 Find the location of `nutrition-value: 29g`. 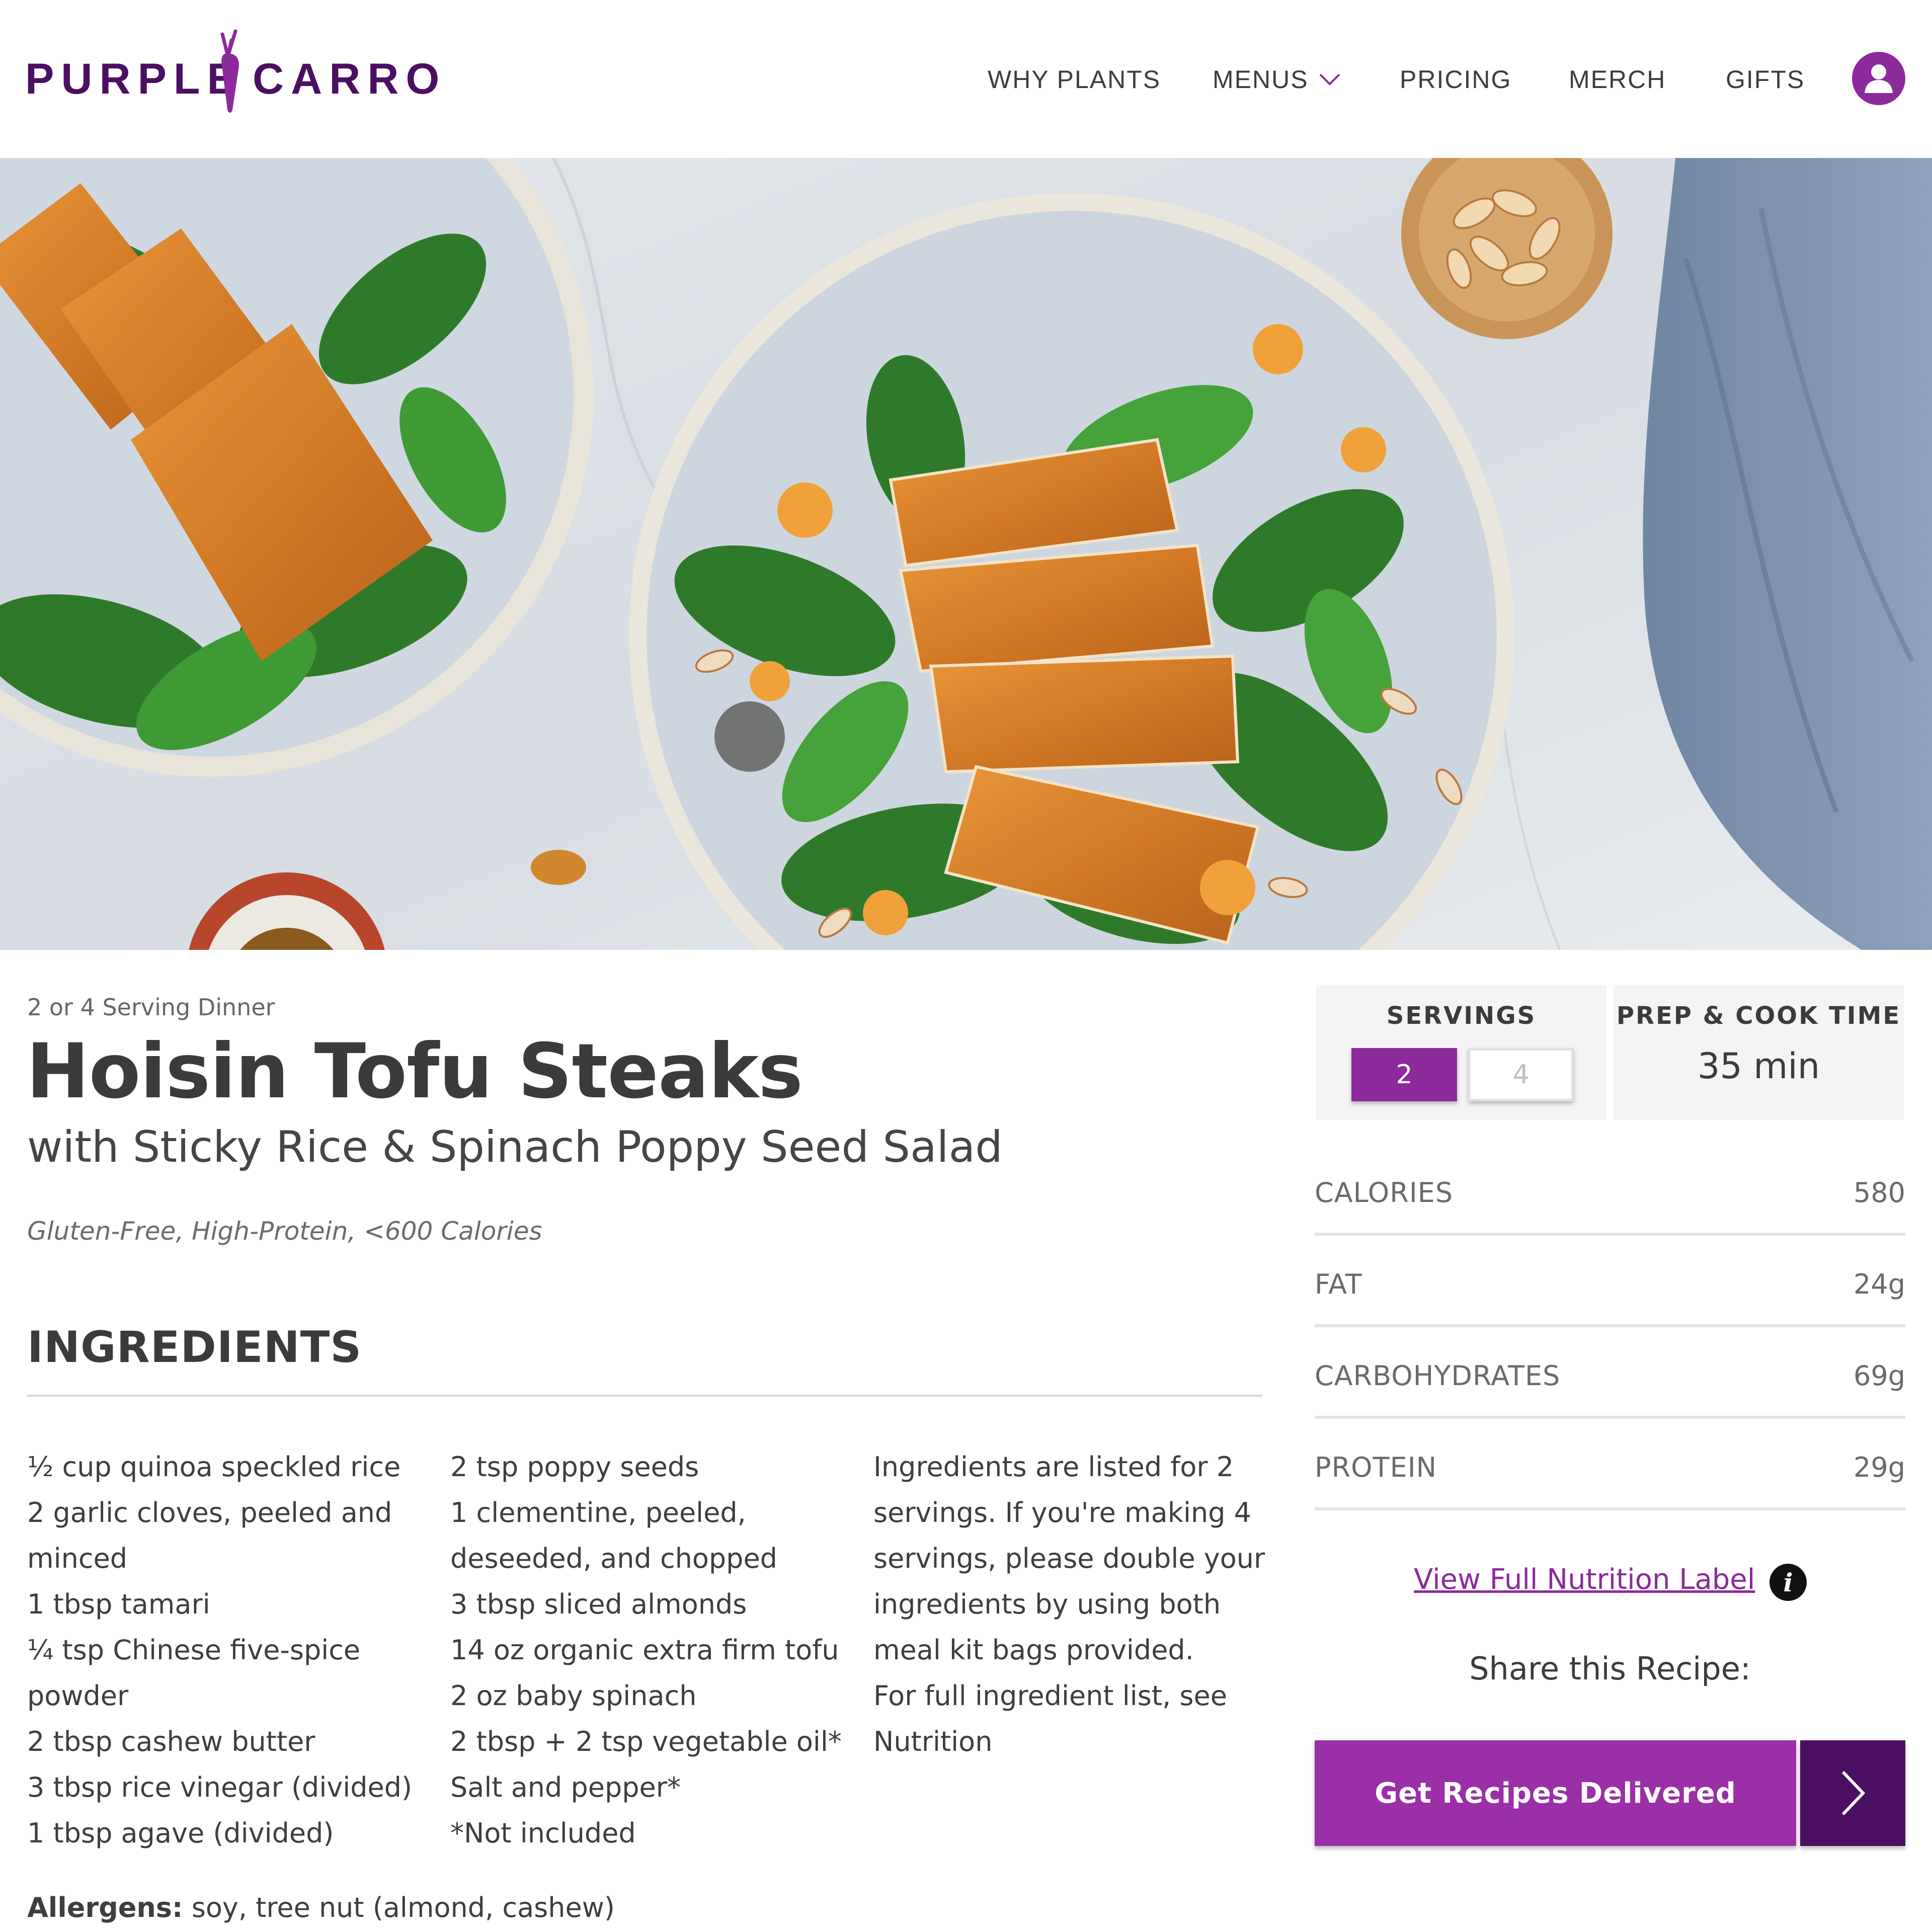

nutrition-value: 29g is located at coordinates (1880, 1467).